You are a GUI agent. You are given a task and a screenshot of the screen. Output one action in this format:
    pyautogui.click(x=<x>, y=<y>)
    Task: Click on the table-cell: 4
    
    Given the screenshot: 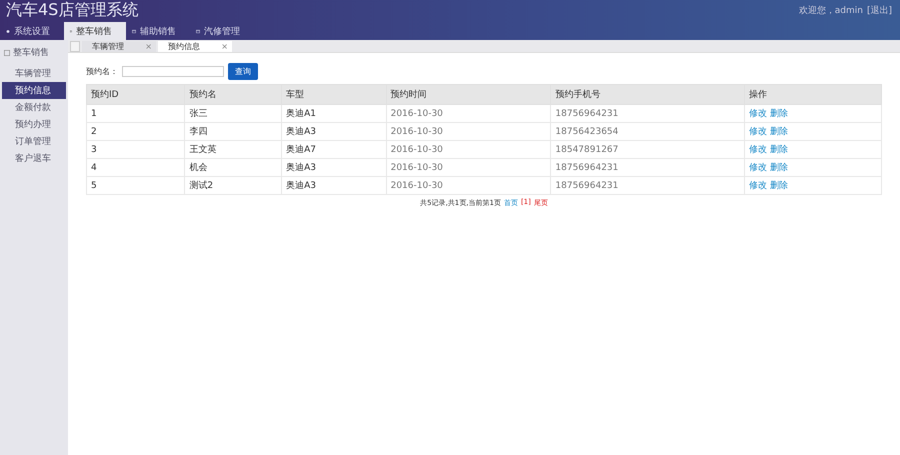 What is the action you would take?
    pyautogui.click(x=135, y=167)
    